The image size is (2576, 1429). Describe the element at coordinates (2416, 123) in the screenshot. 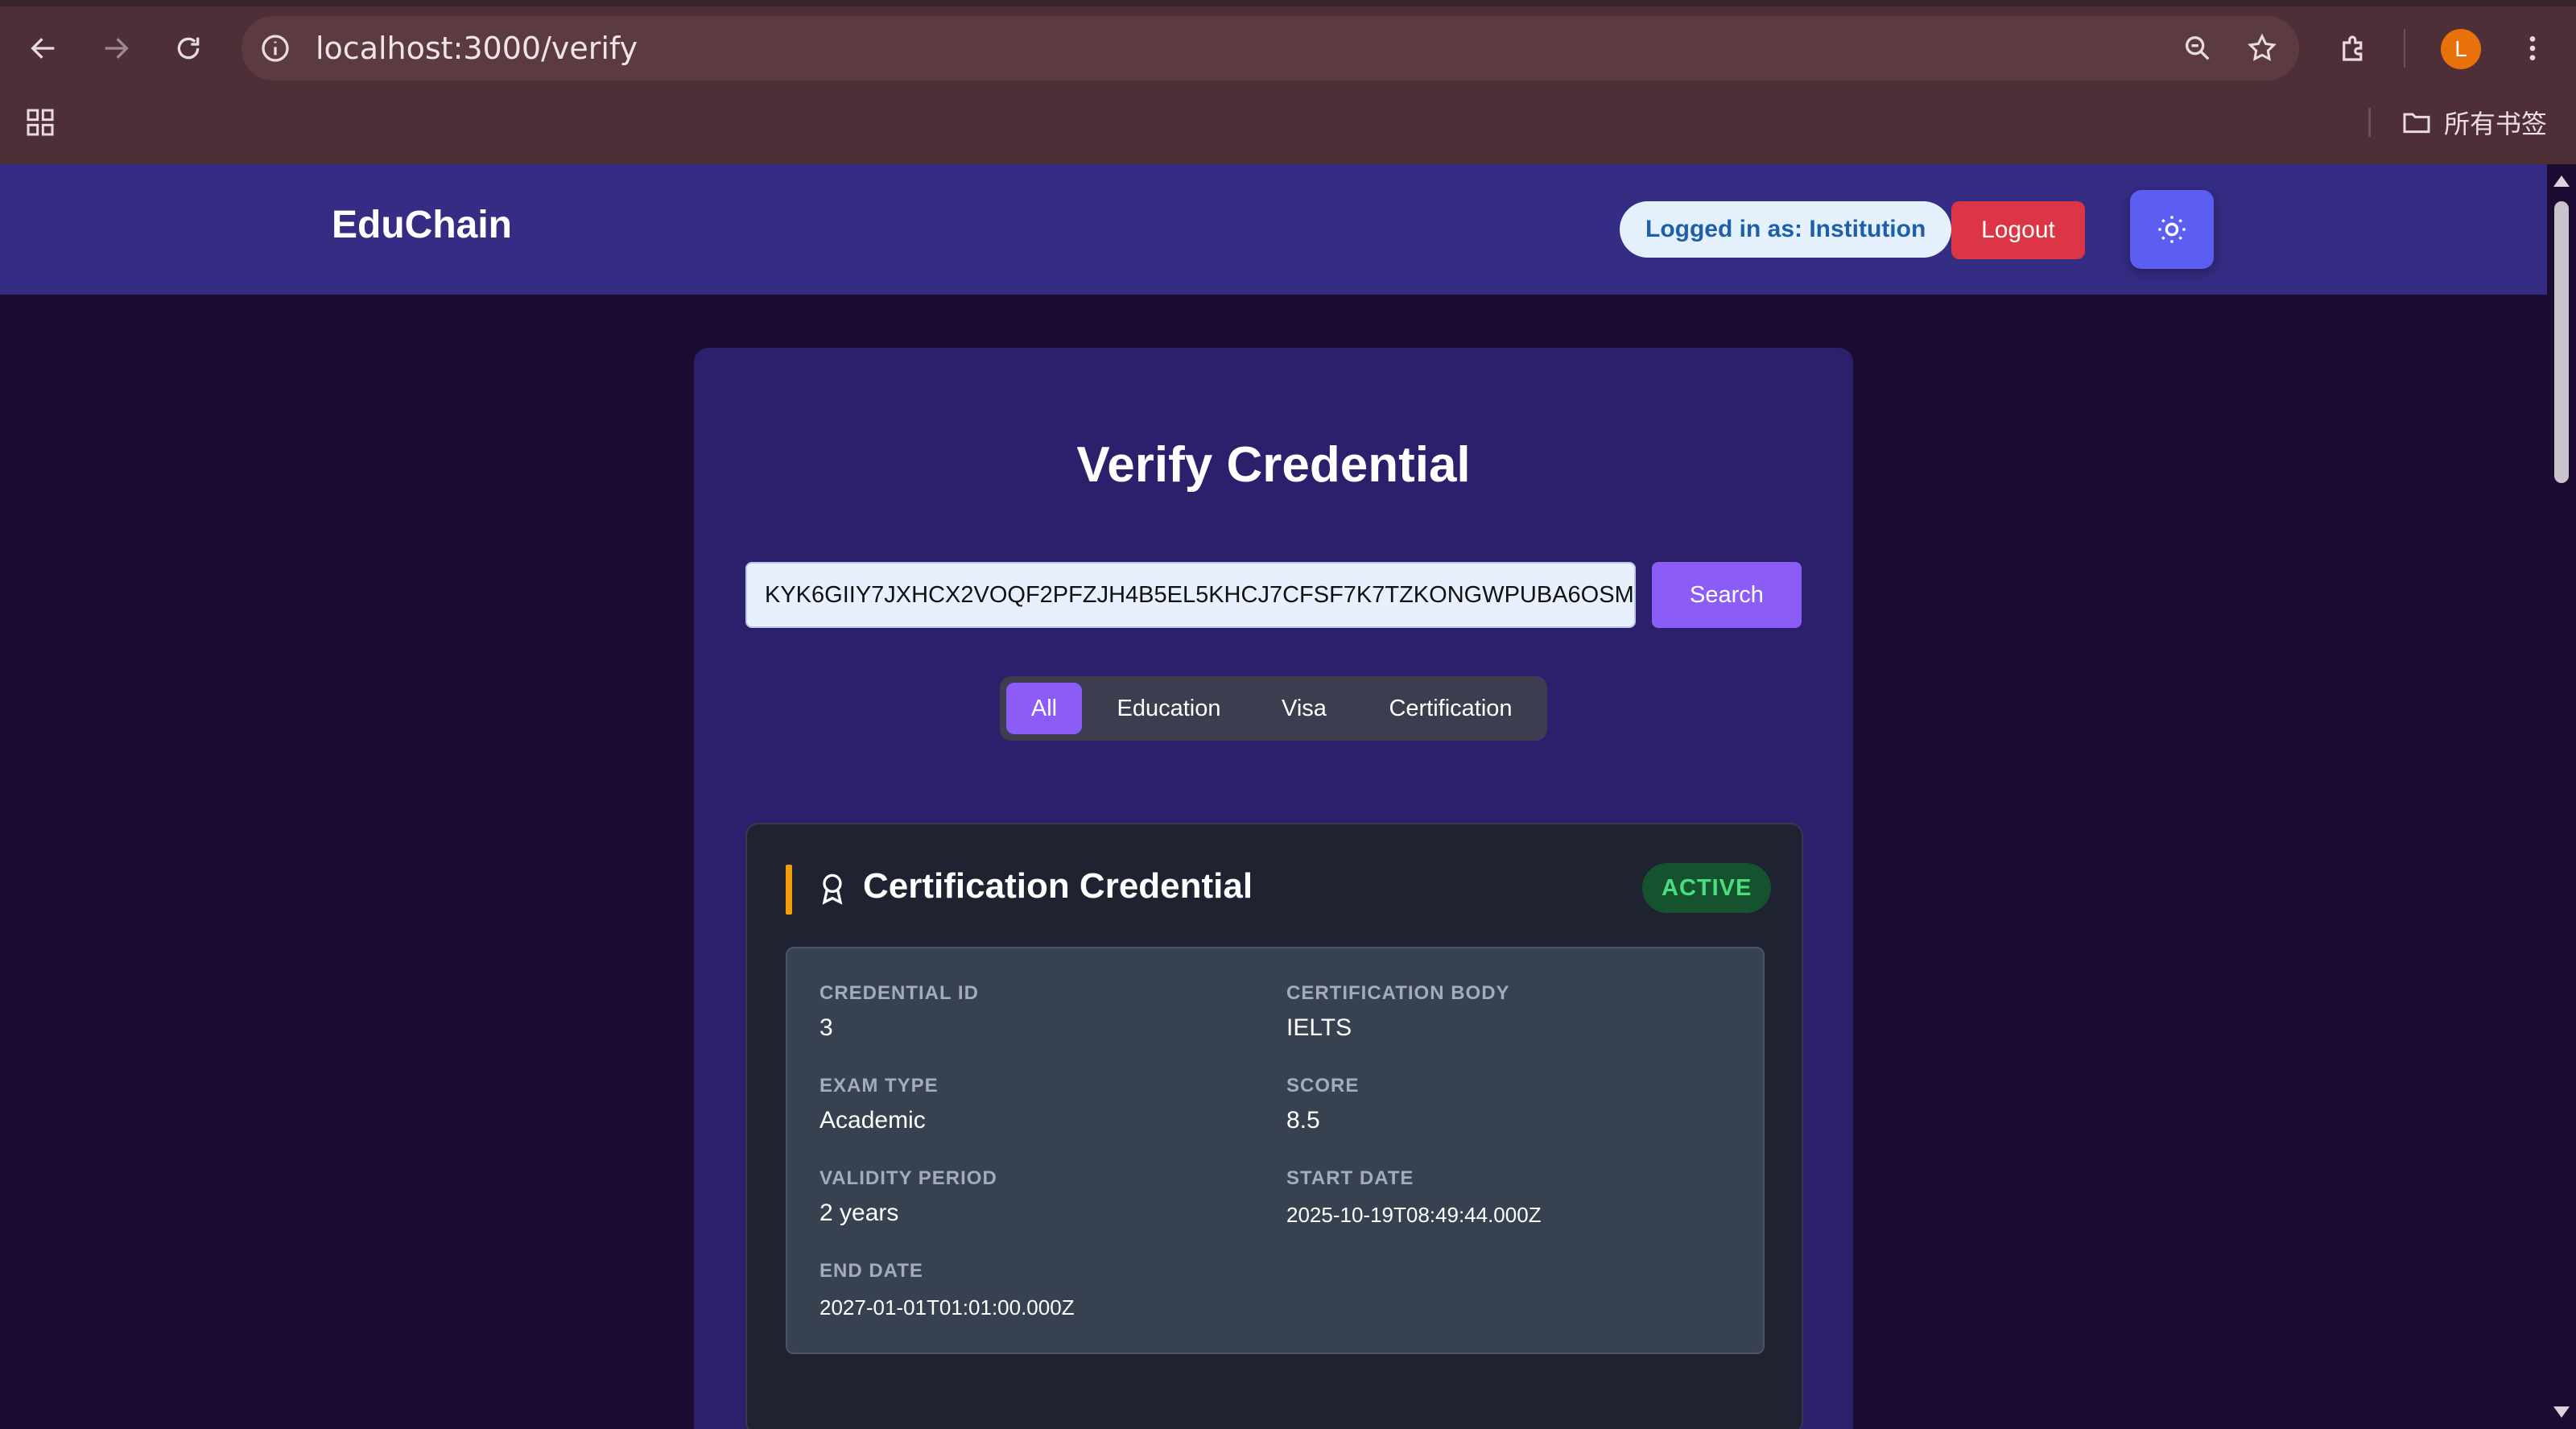

I see `folder-icon` at that location.